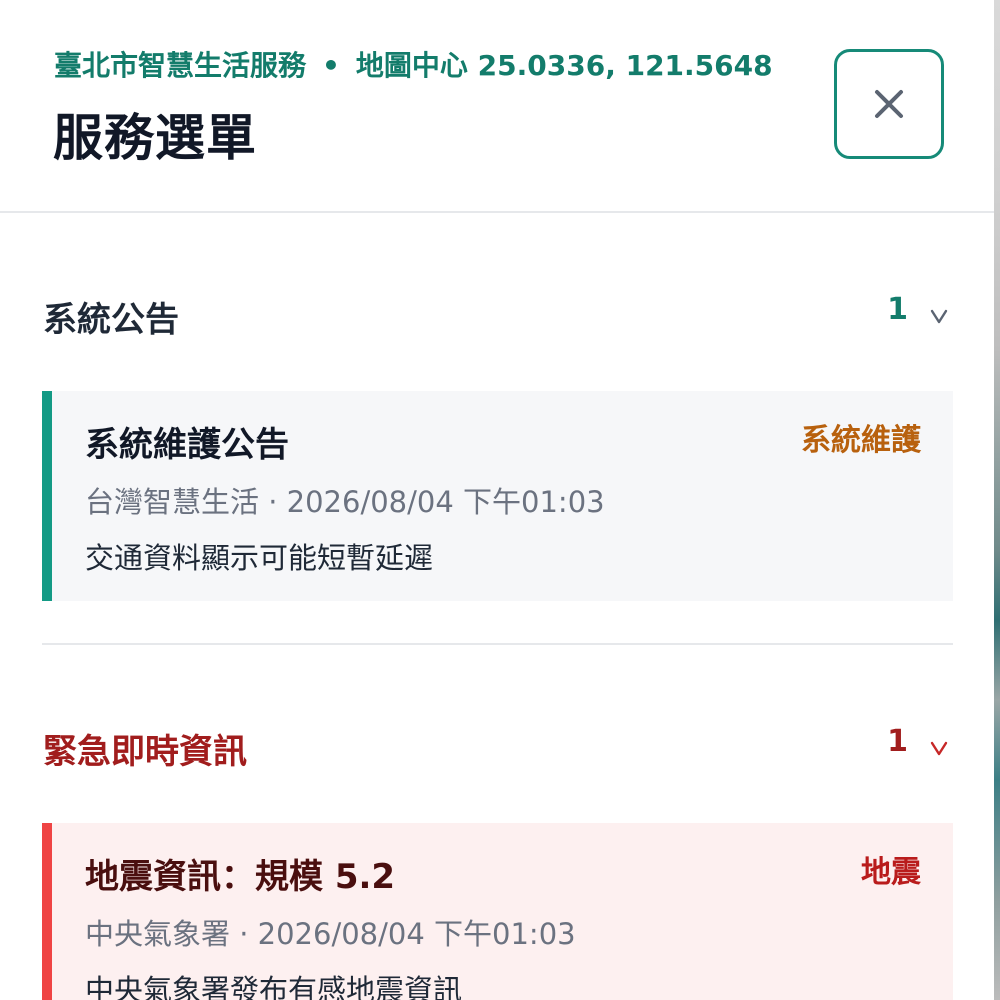 The height and width of the screenshot is (1000, 1000). I want to click on card-body: 交通資料顯示可能短暫延遲, so click(259, 558).